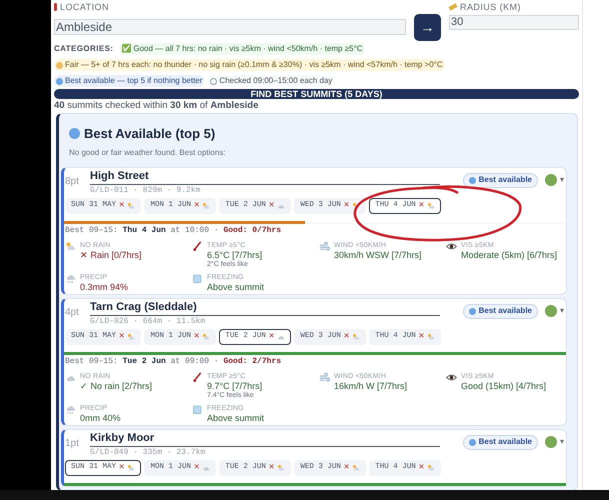 The image size is (609, 500). What do you see at coordinates (142, 231) in the screenshot?
I see `best-time: Best 09–15: Thu 4 Jun at 10:00 ·` at bounding box center [142, 231].